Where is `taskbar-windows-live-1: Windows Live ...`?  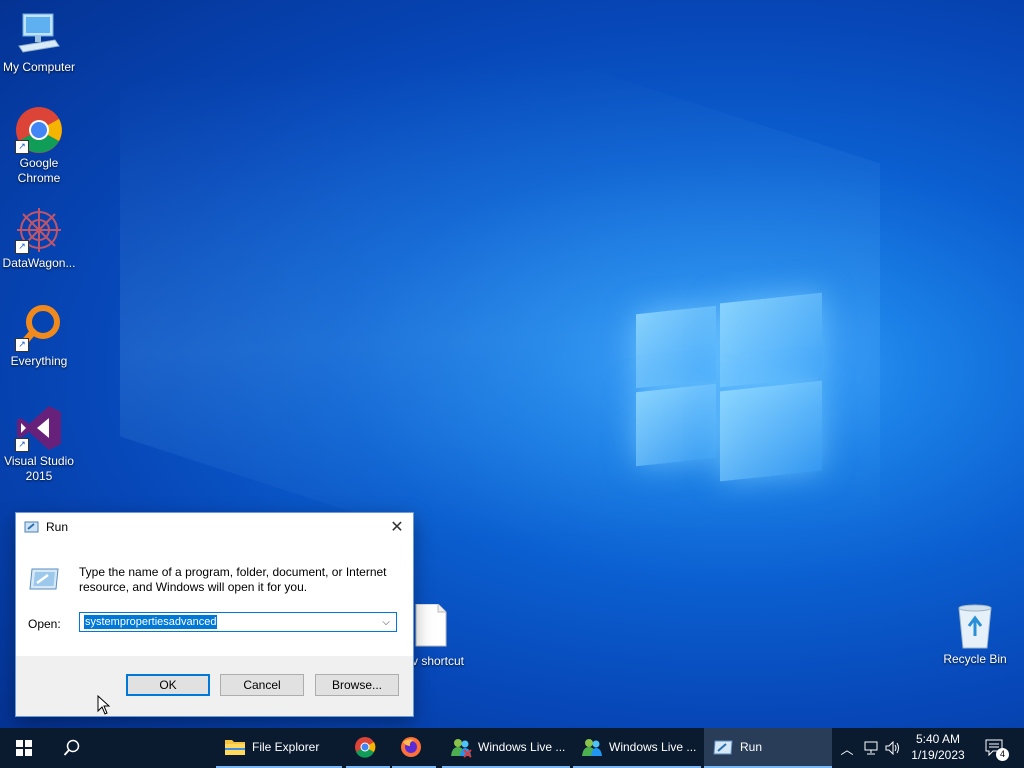
taskbar-windows-live-1: Windows Live ... is located at coordinates (506, 748).